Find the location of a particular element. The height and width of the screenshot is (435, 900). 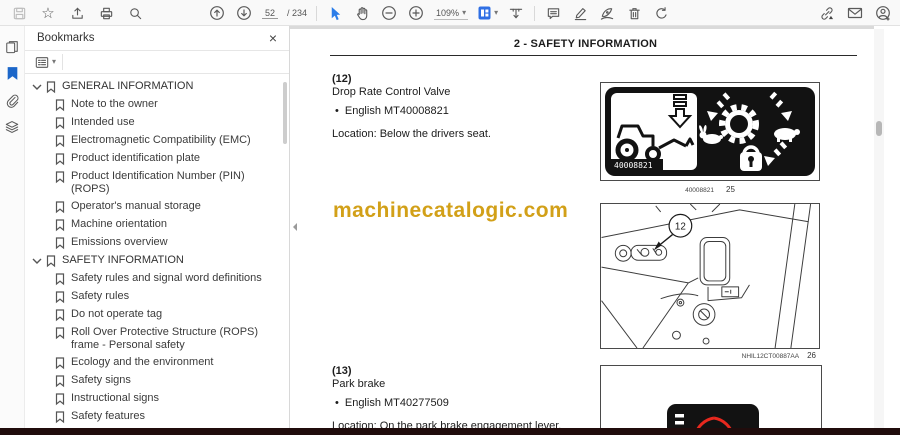

chevron-down-icon is located at coordinates (37, 261).